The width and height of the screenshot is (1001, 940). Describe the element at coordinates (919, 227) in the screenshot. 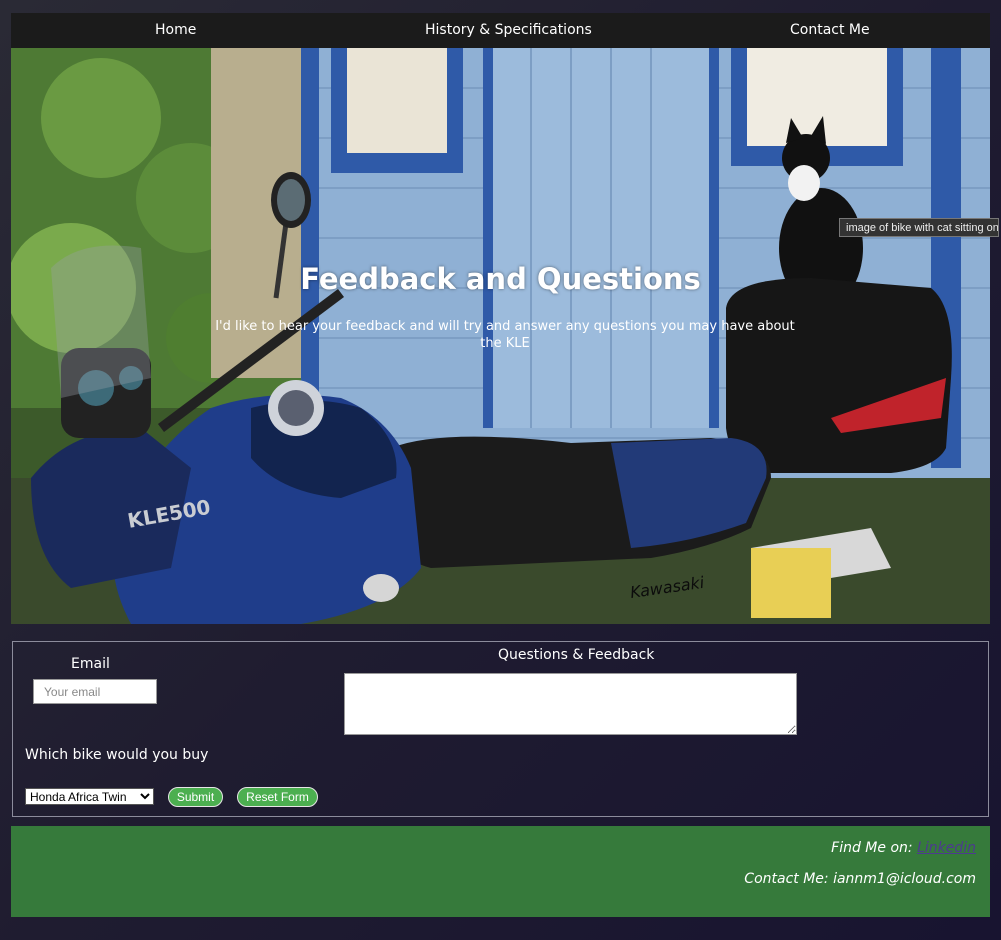

I see `image-tooltip: image of bike with cat sitting on it` at that location.